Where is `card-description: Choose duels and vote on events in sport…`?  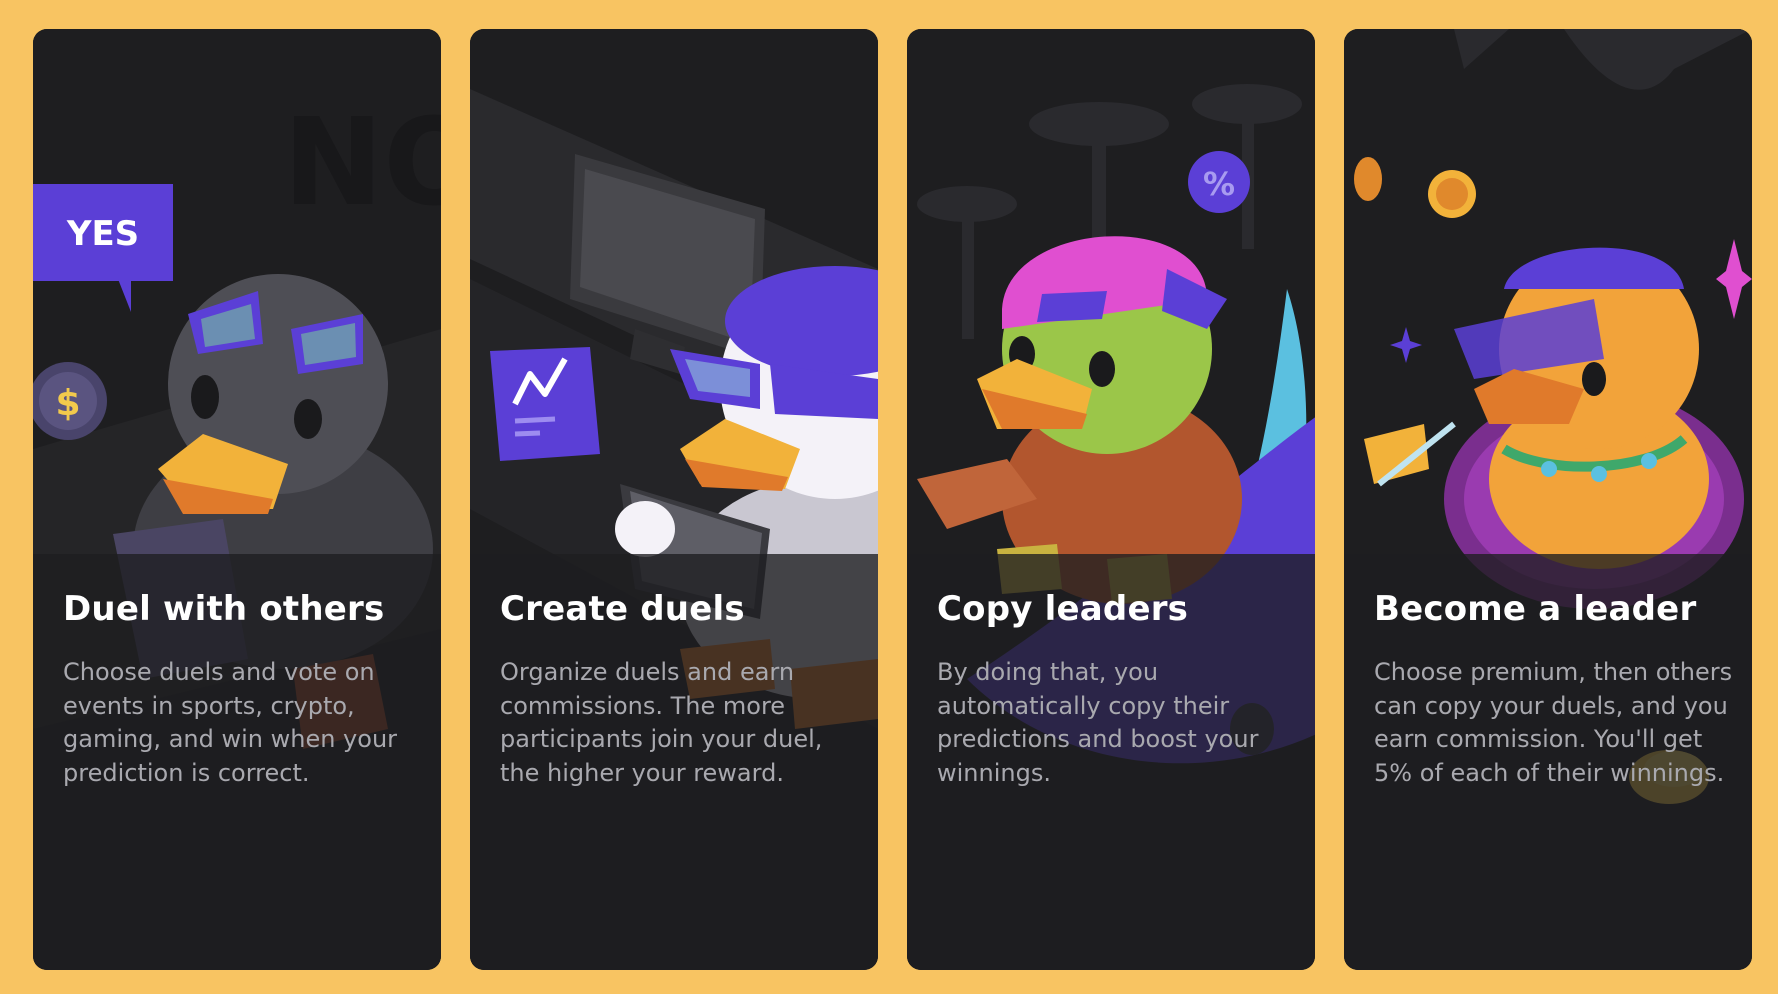 card-description: Choose duels and vote on events in sport… is located at coordinates (230, 722).